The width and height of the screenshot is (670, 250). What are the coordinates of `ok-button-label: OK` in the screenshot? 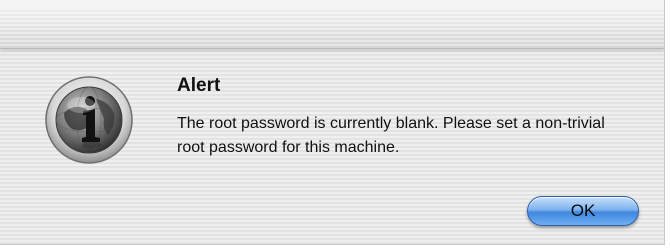 It's located at (583, 210).